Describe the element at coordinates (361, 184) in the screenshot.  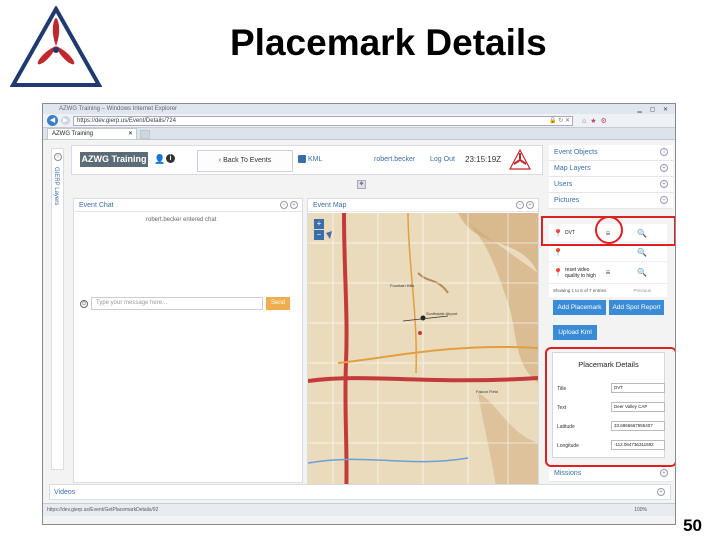
I see `collapse-toggle-icon: ✥` at that location.